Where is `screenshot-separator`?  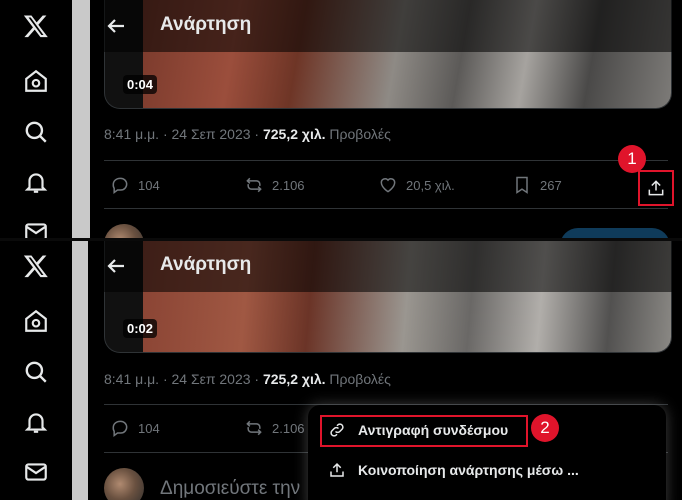
screenshot-separator is located at coordinates (341, 239).